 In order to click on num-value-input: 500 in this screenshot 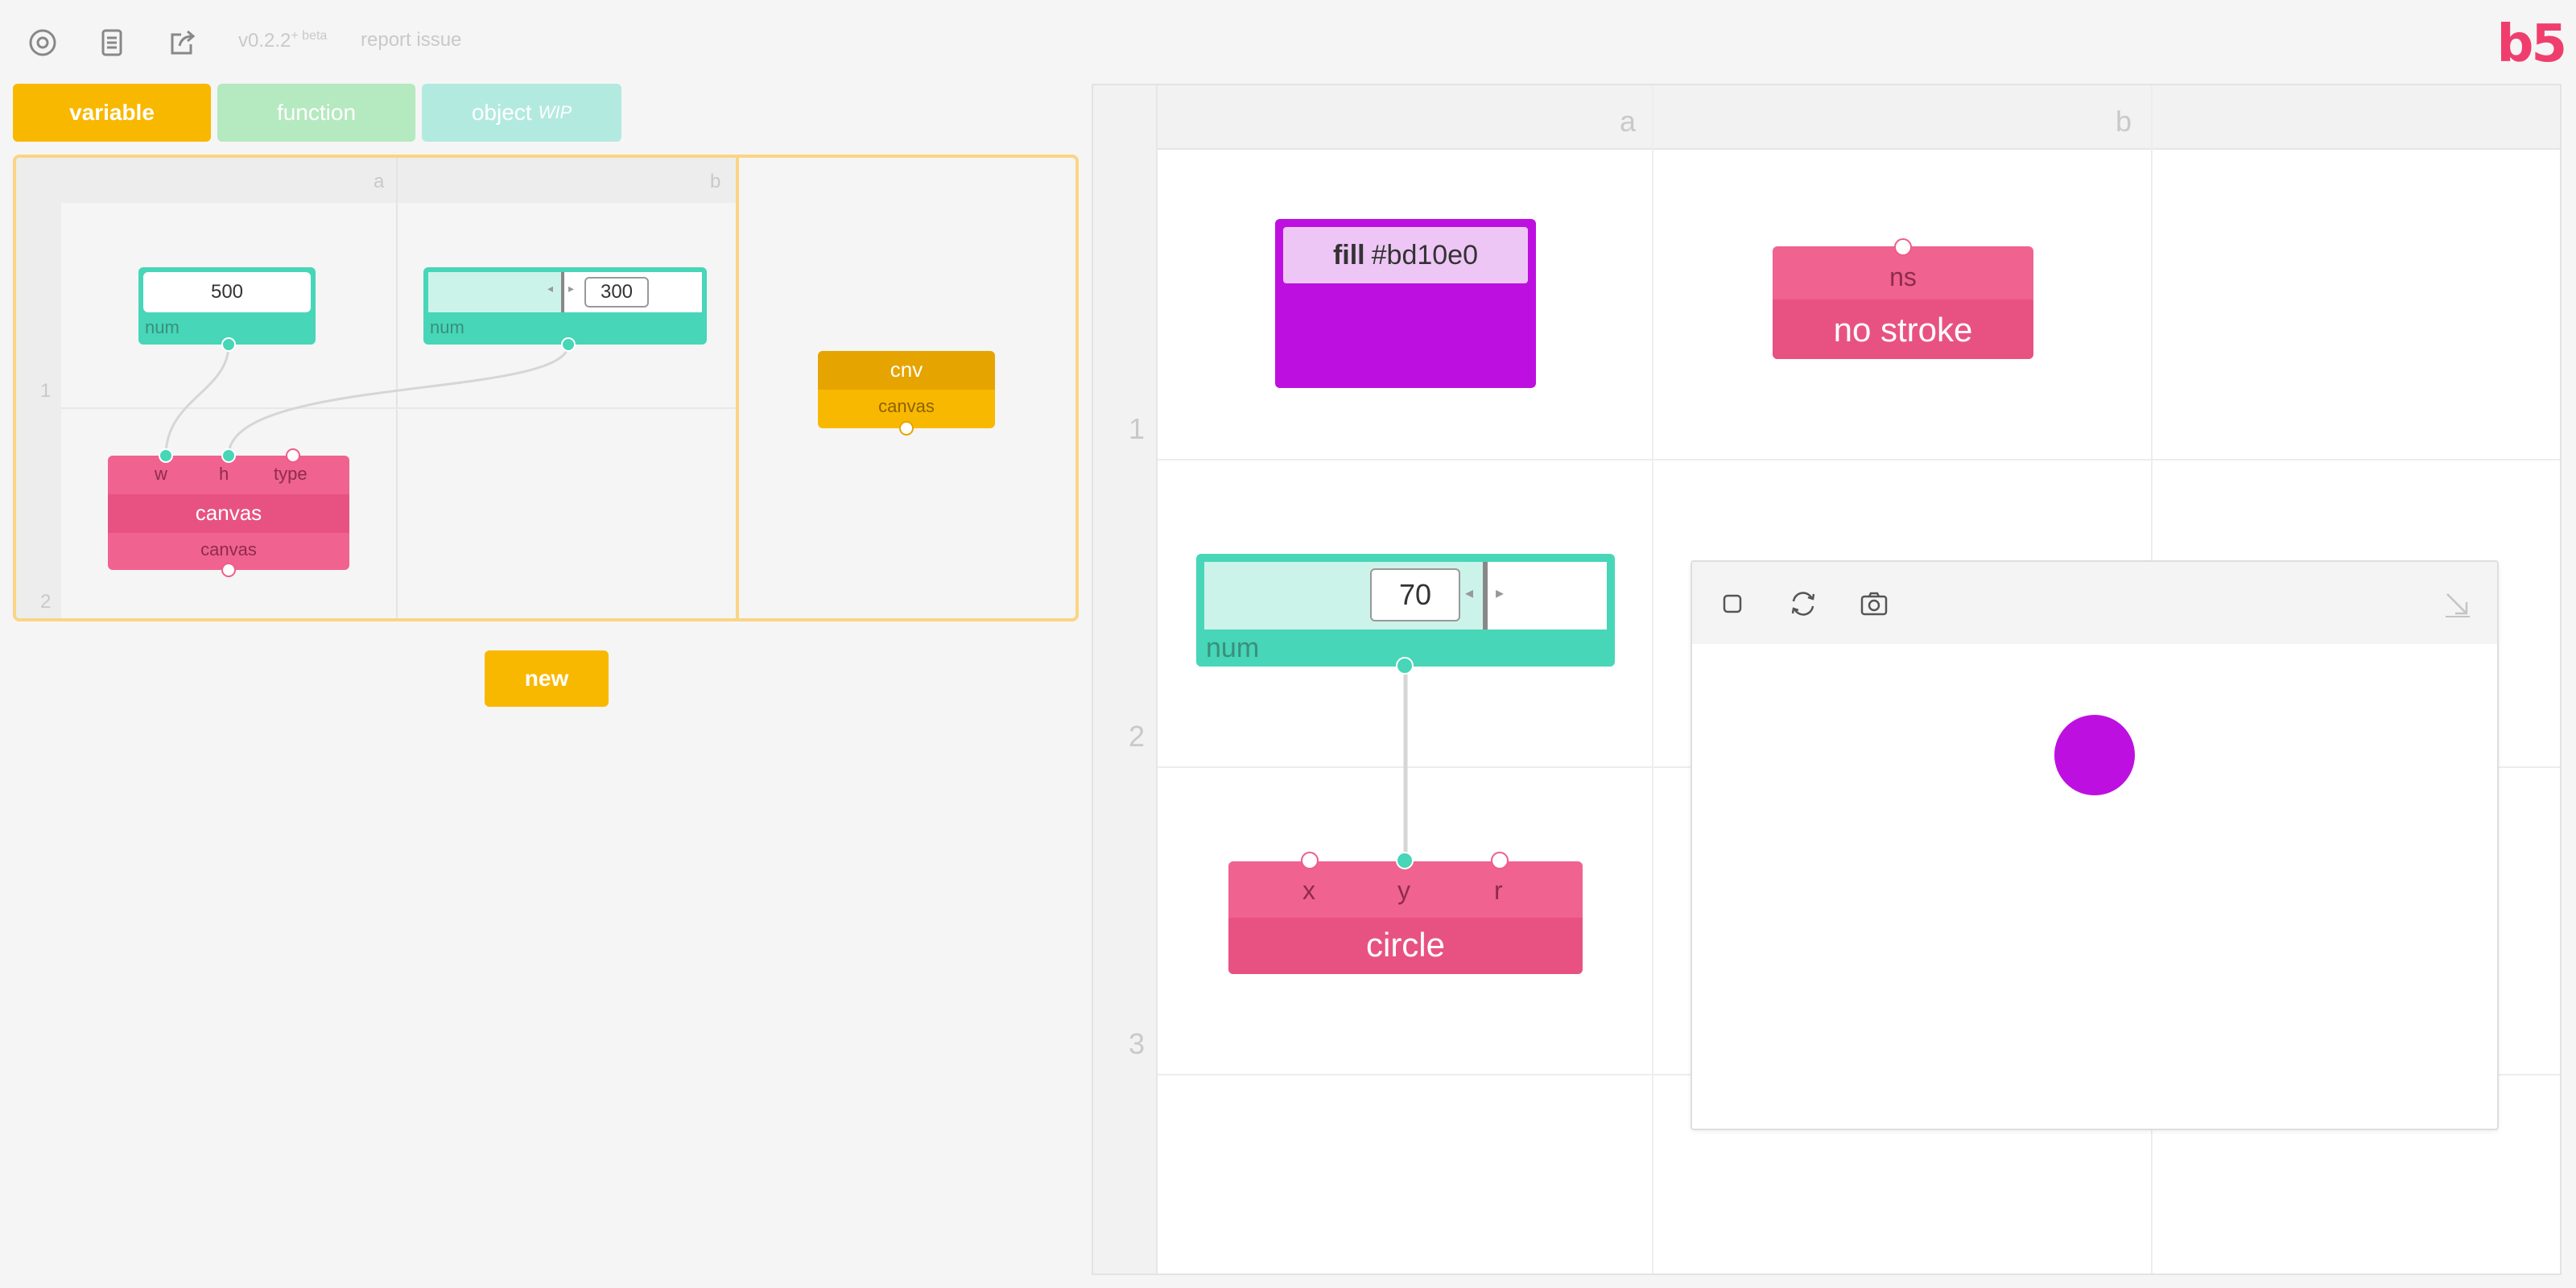, I will do `click(227, 292)`.